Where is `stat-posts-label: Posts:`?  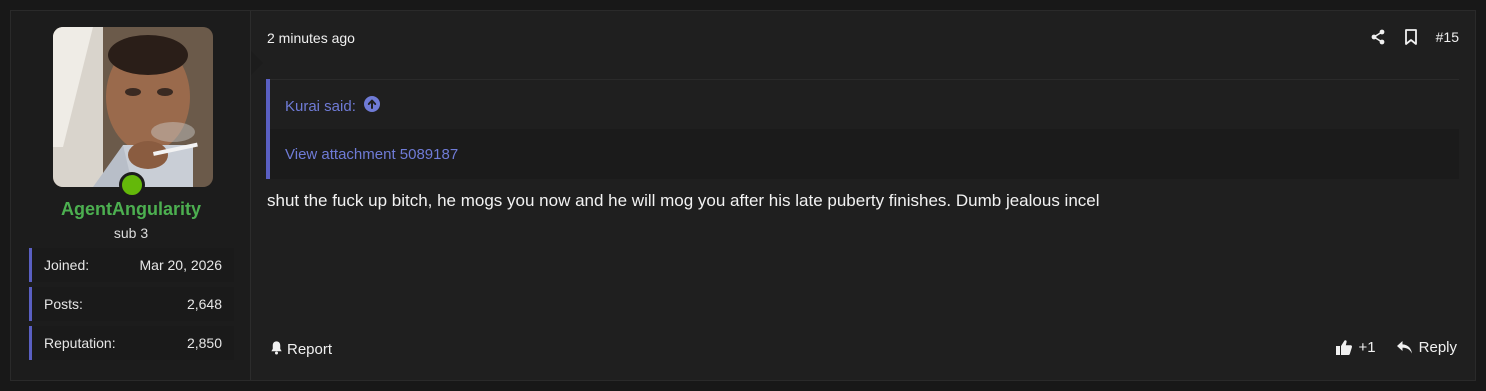 stat-posts-label: Posts: is located at coordinates (63, 304).